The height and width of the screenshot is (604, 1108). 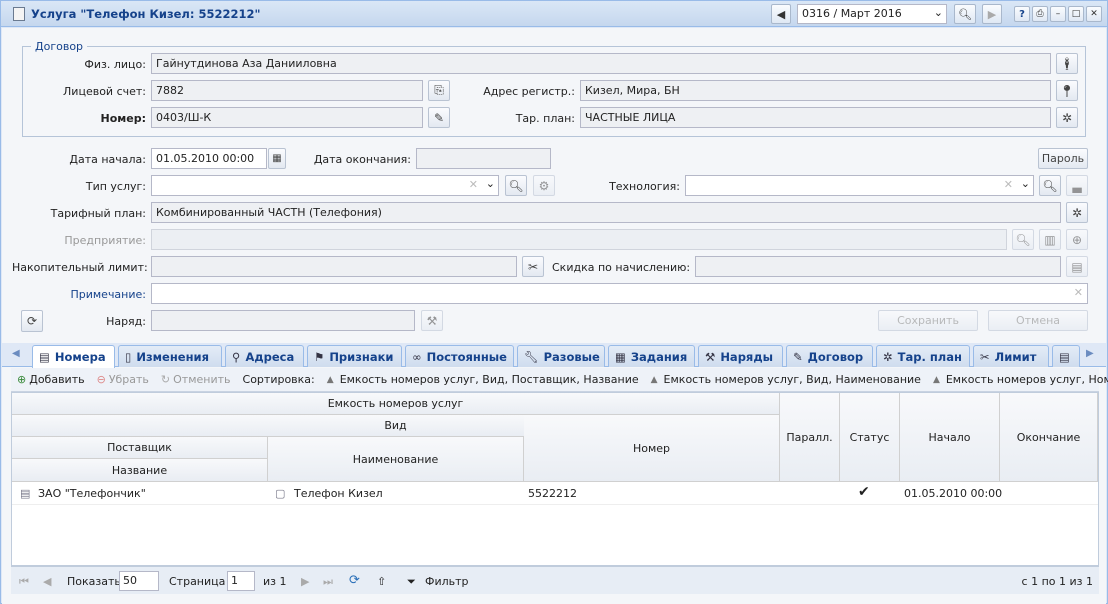 I want to click on col-start-header: Начало, so click(x=950, y=437).